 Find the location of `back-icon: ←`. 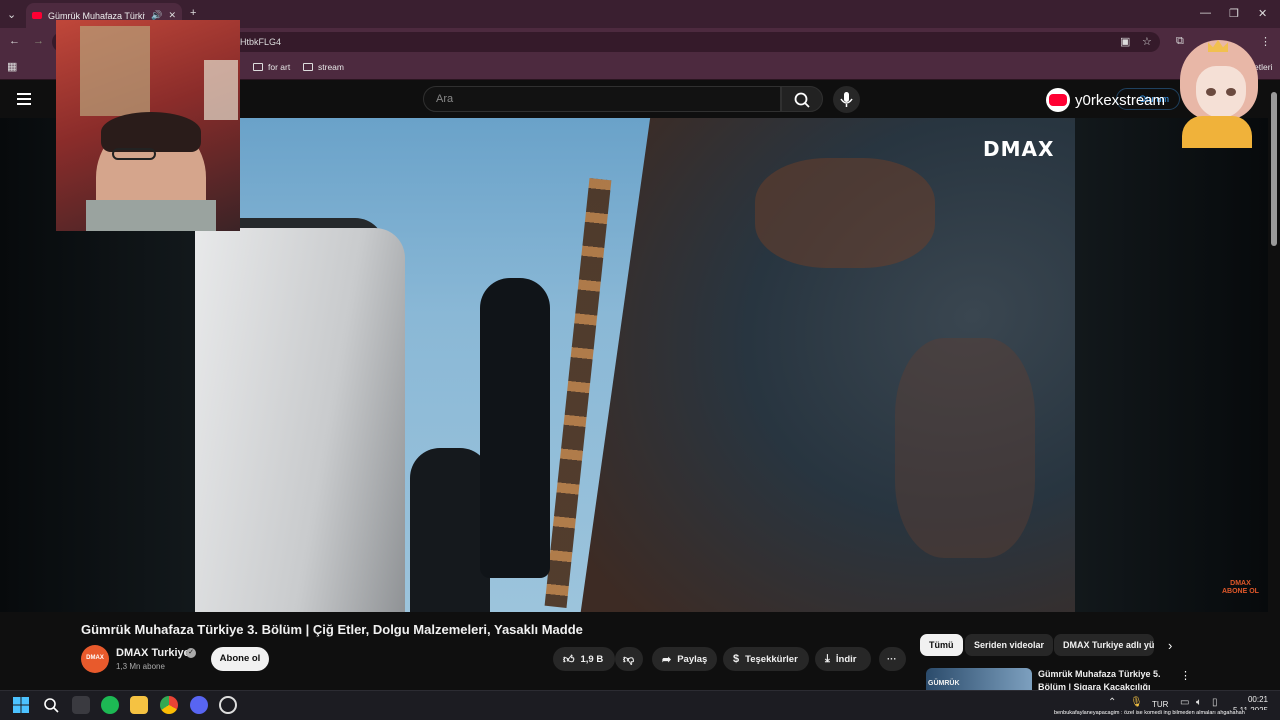

back-icon: ← is located at coordinates (14, 41).